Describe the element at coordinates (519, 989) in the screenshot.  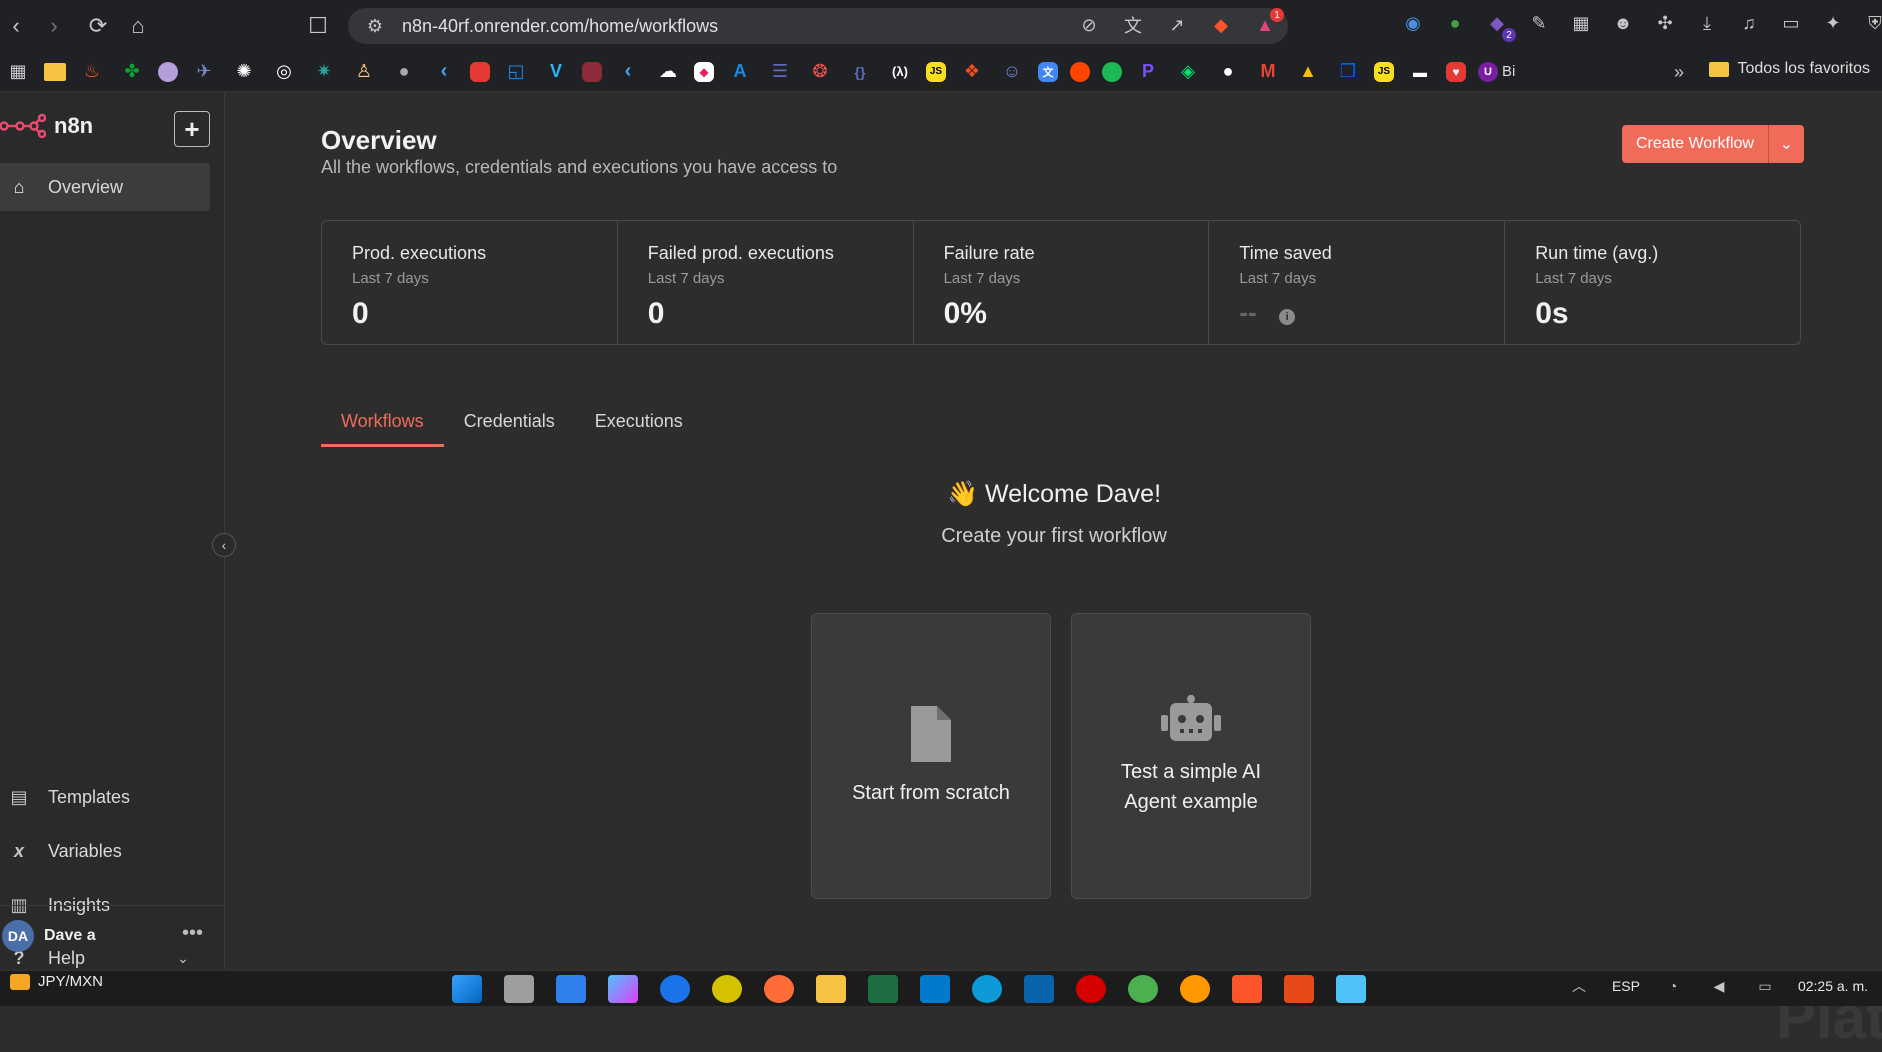
I see `task-view-icon` at that location.